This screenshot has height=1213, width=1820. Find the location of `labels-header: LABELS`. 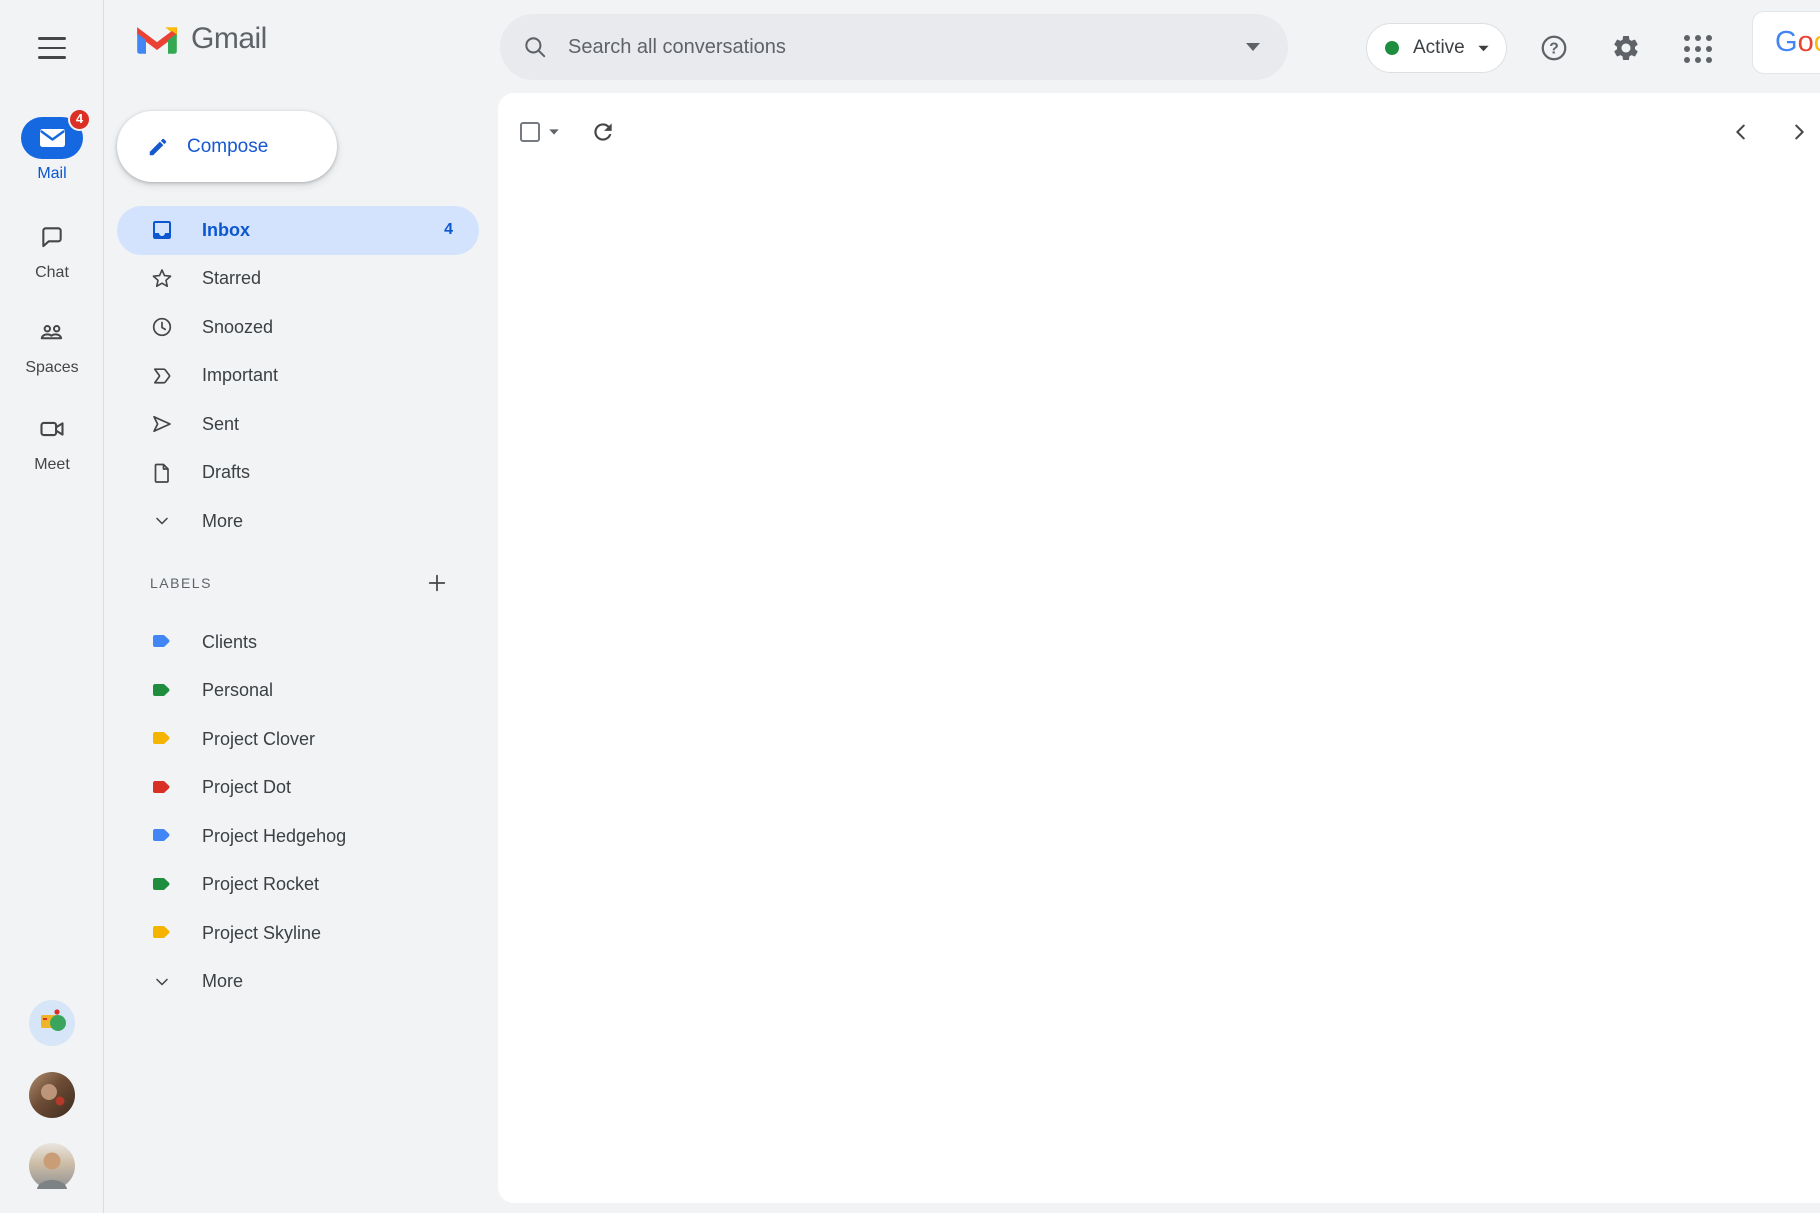

labels-header: LABELS is located at coordinates (315, 583).